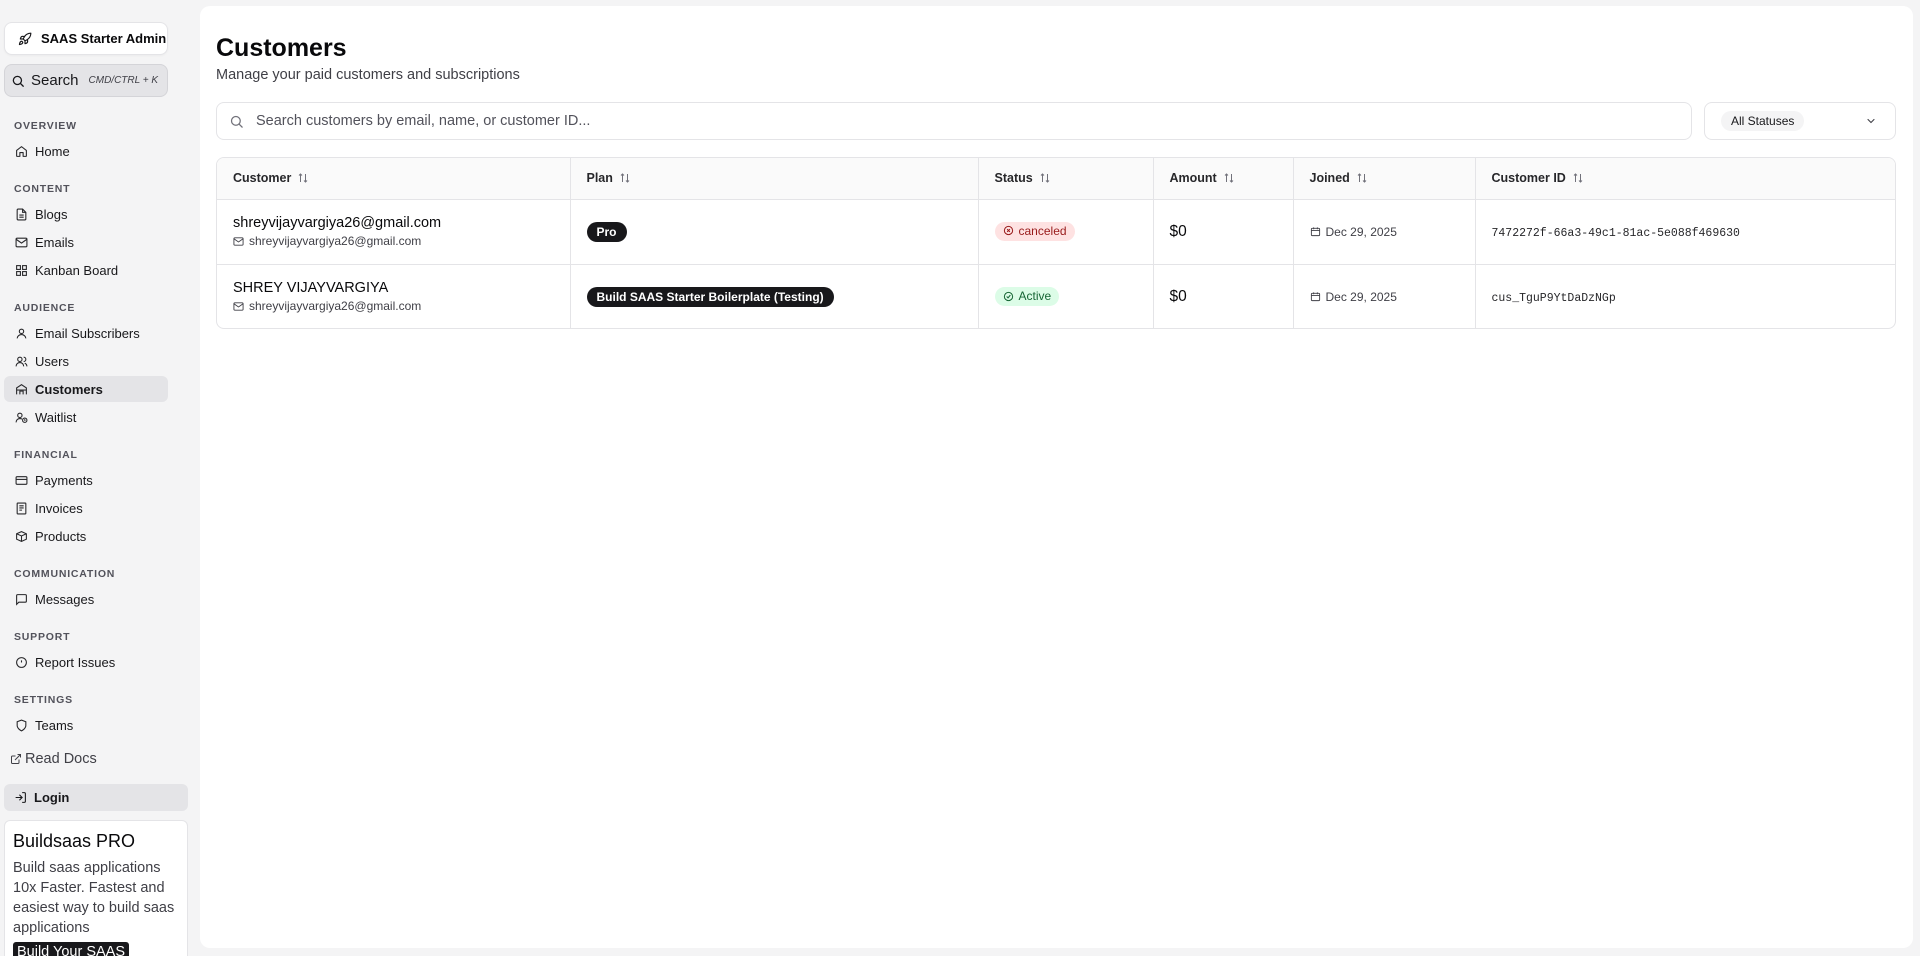 This screenshot has height=956, width=1920. Describe the element at coordinates (16, 759) in the screenshot. I see `external-link-icon` at that location.